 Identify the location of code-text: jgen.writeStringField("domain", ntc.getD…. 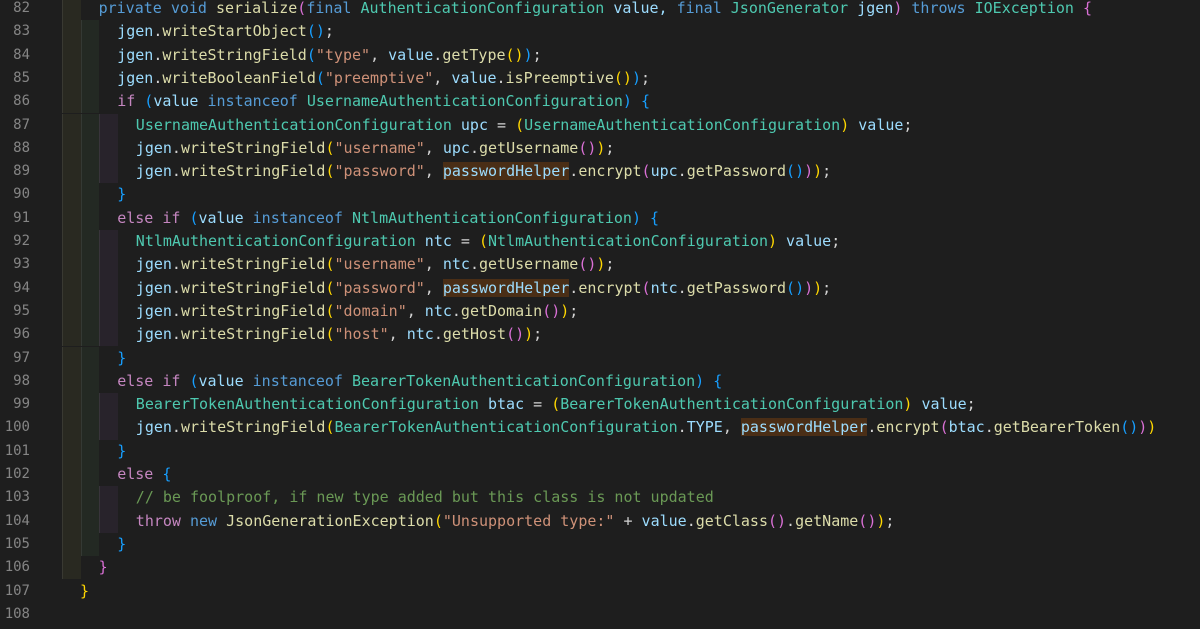
(357, 311).